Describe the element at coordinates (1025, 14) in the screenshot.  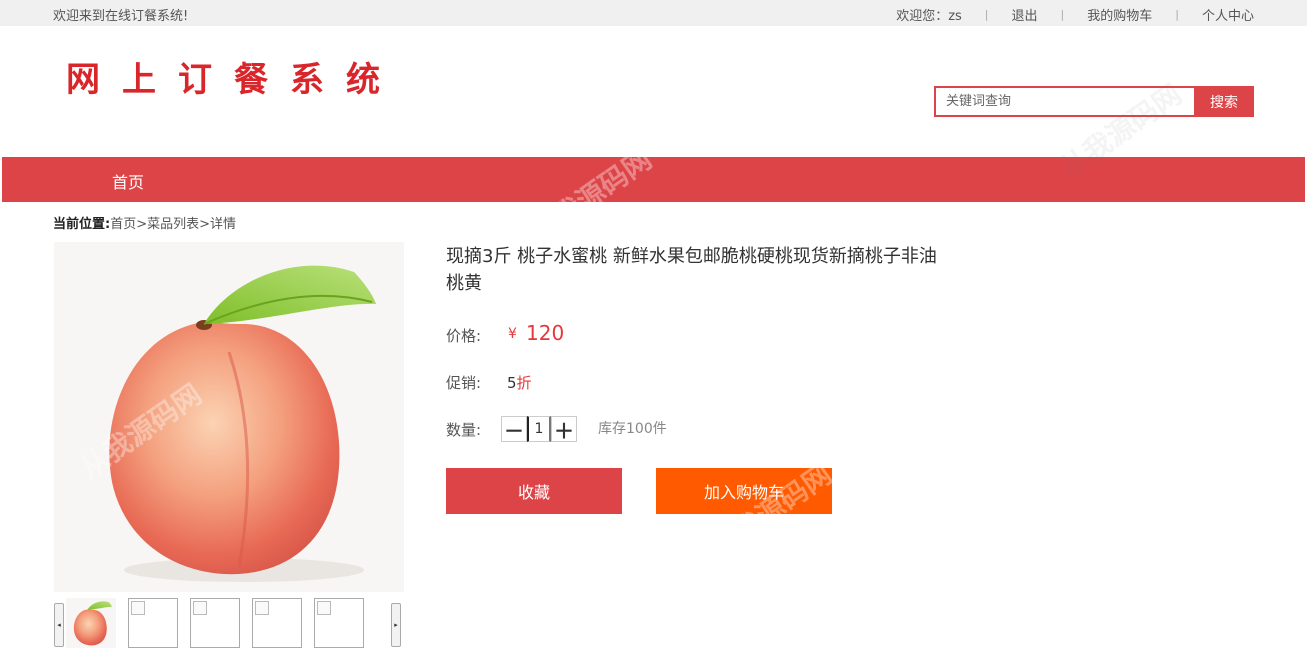
I see `logout-link: 退出` at that location.